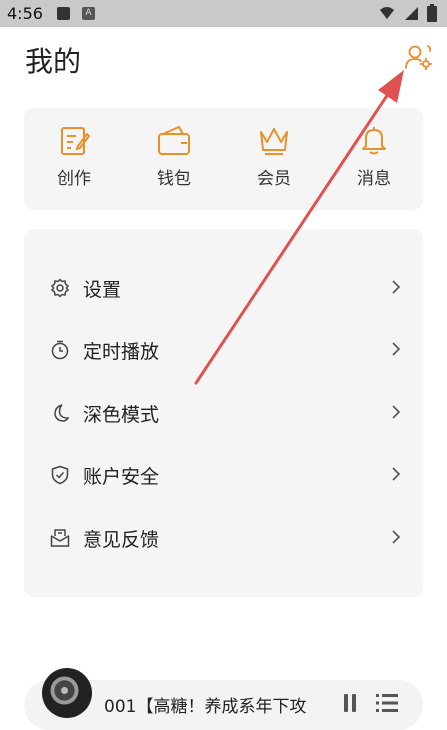 This screenshot has height=730, width=447. What do you see at coordinates (74, 156) in the screenshot?
I see `quick-action-create: 创作` at bounding box center [74, 156].